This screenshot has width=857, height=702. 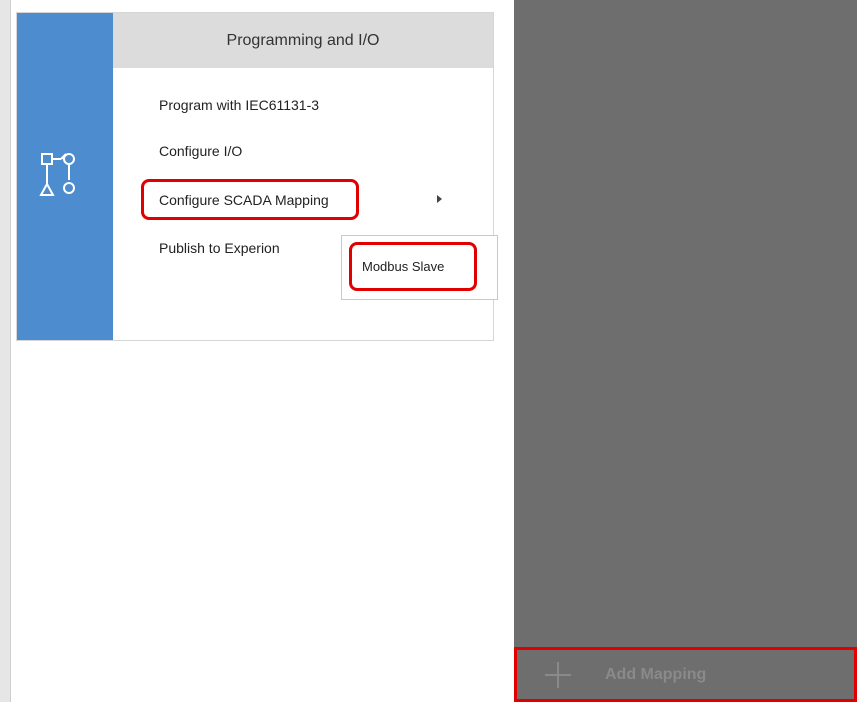 What do you see at coordinates (250, 199) in the screenshot?
I see `menu-item-configure-scada-mapping: Configure SCADA Mapping` at bounding box center [250, 199].